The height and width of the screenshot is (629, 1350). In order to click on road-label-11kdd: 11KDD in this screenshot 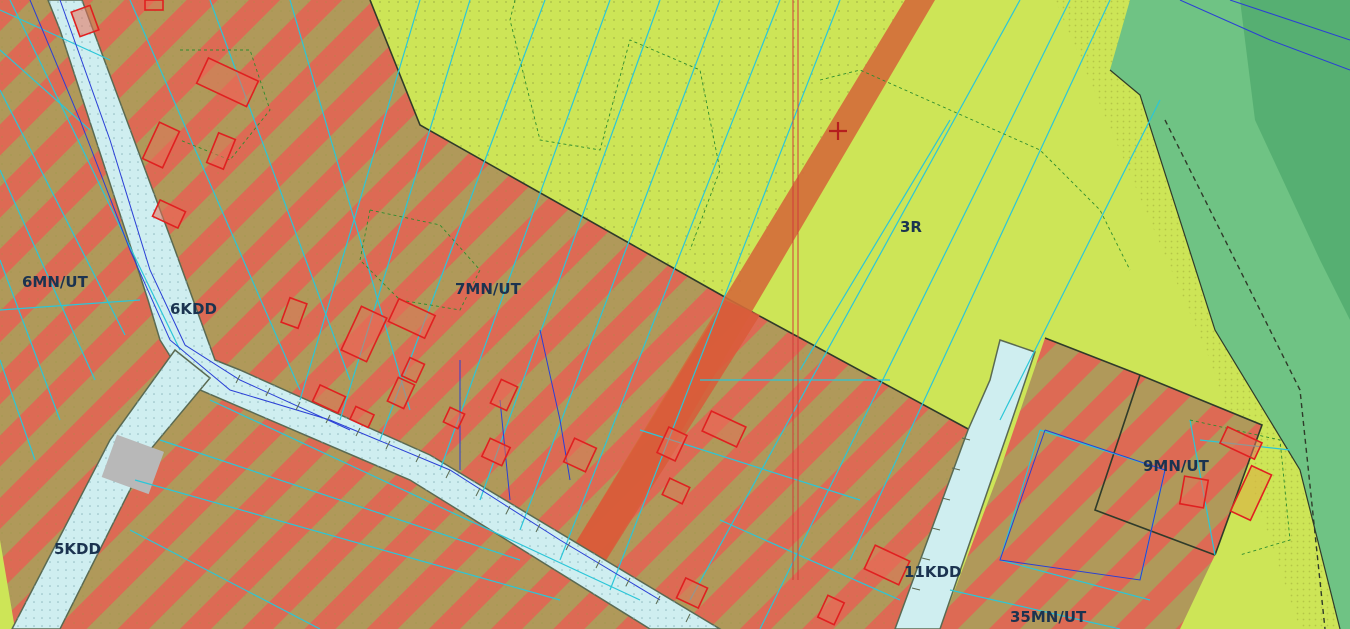, I will do `click(932, 572)`.